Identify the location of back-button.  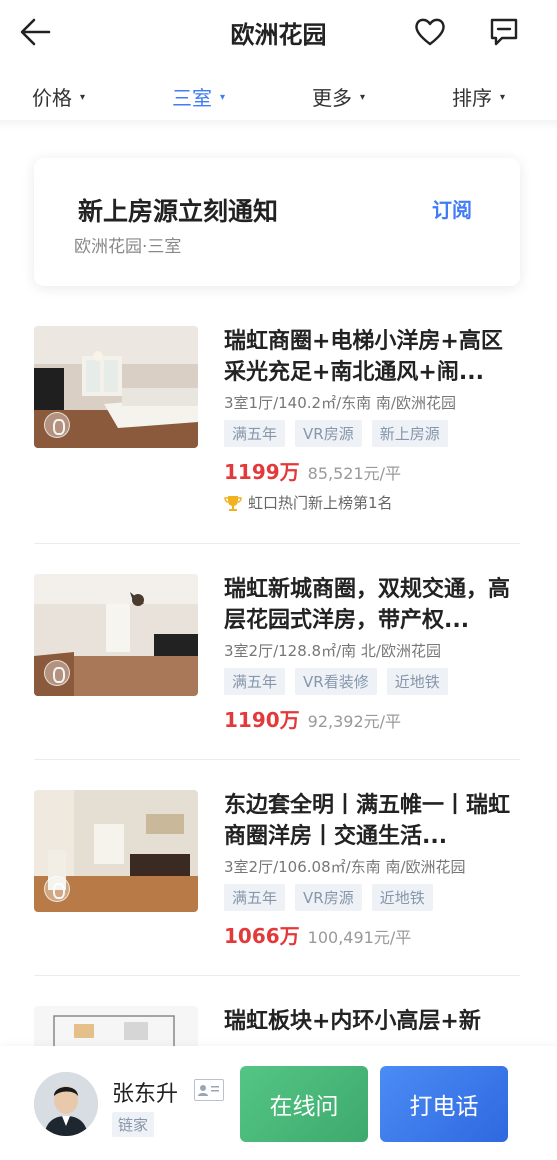
(36, 32).